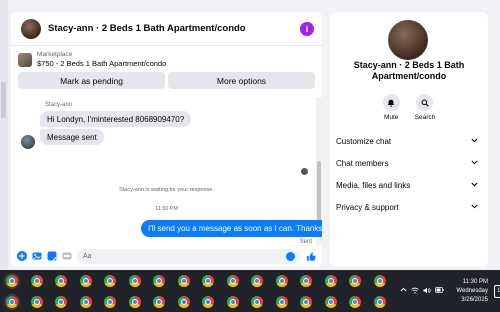 This screenshot has height=312, width=500. Describe the element at coordinates (407, 207) in the screenshot. I see `privacy-support-row: Privacy & support` at that location.